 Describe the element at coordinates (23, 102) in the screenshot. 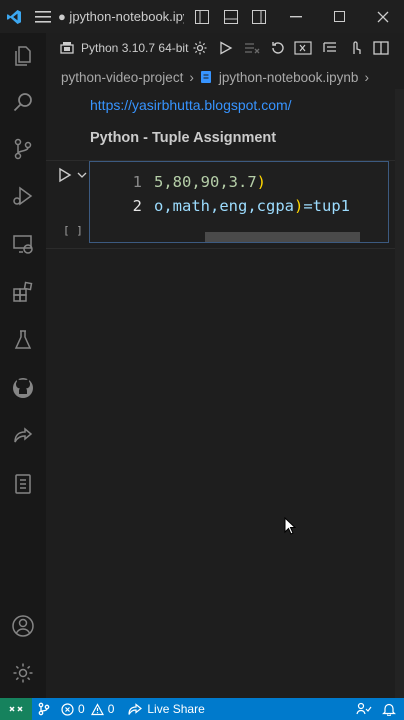

I see `search-icon` at that location.